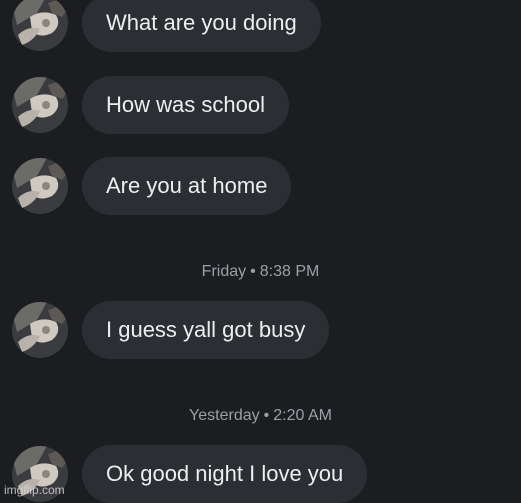 The width and height of the screenshot is (521, 503). I want to click on timestamp-day: Friday, so click(224, 271).